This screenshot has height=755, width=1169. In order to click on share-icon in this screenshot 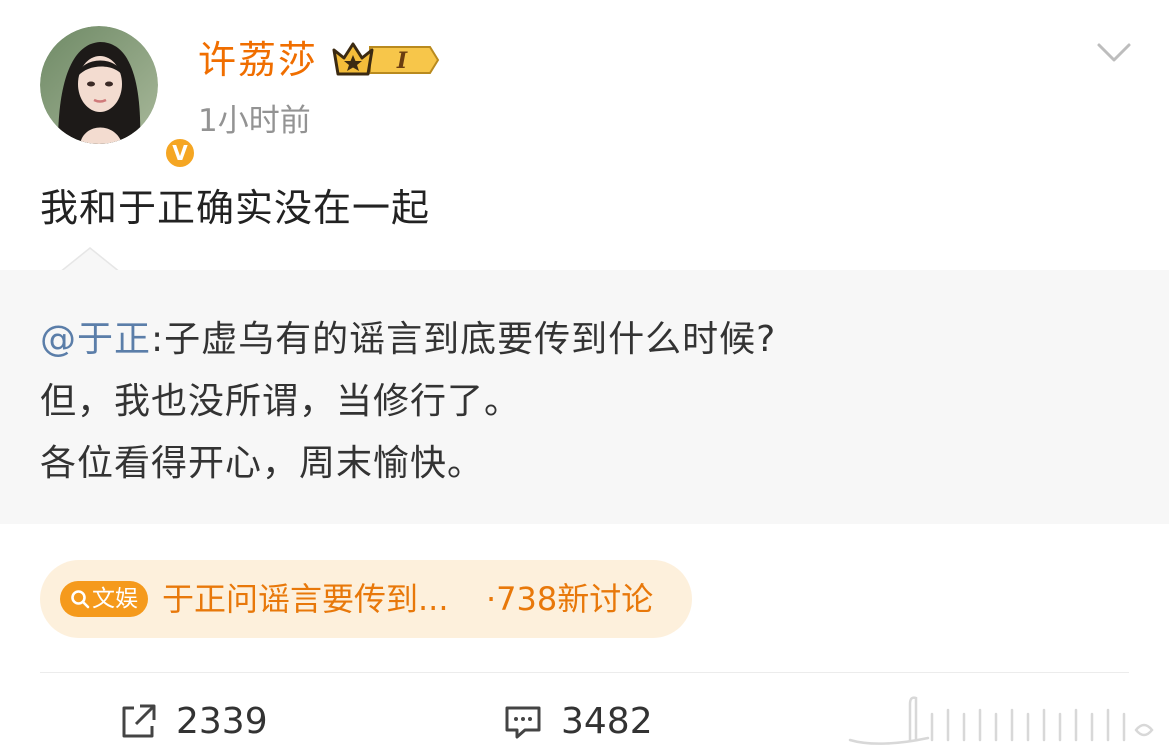, I will do `click(139, 721)`.